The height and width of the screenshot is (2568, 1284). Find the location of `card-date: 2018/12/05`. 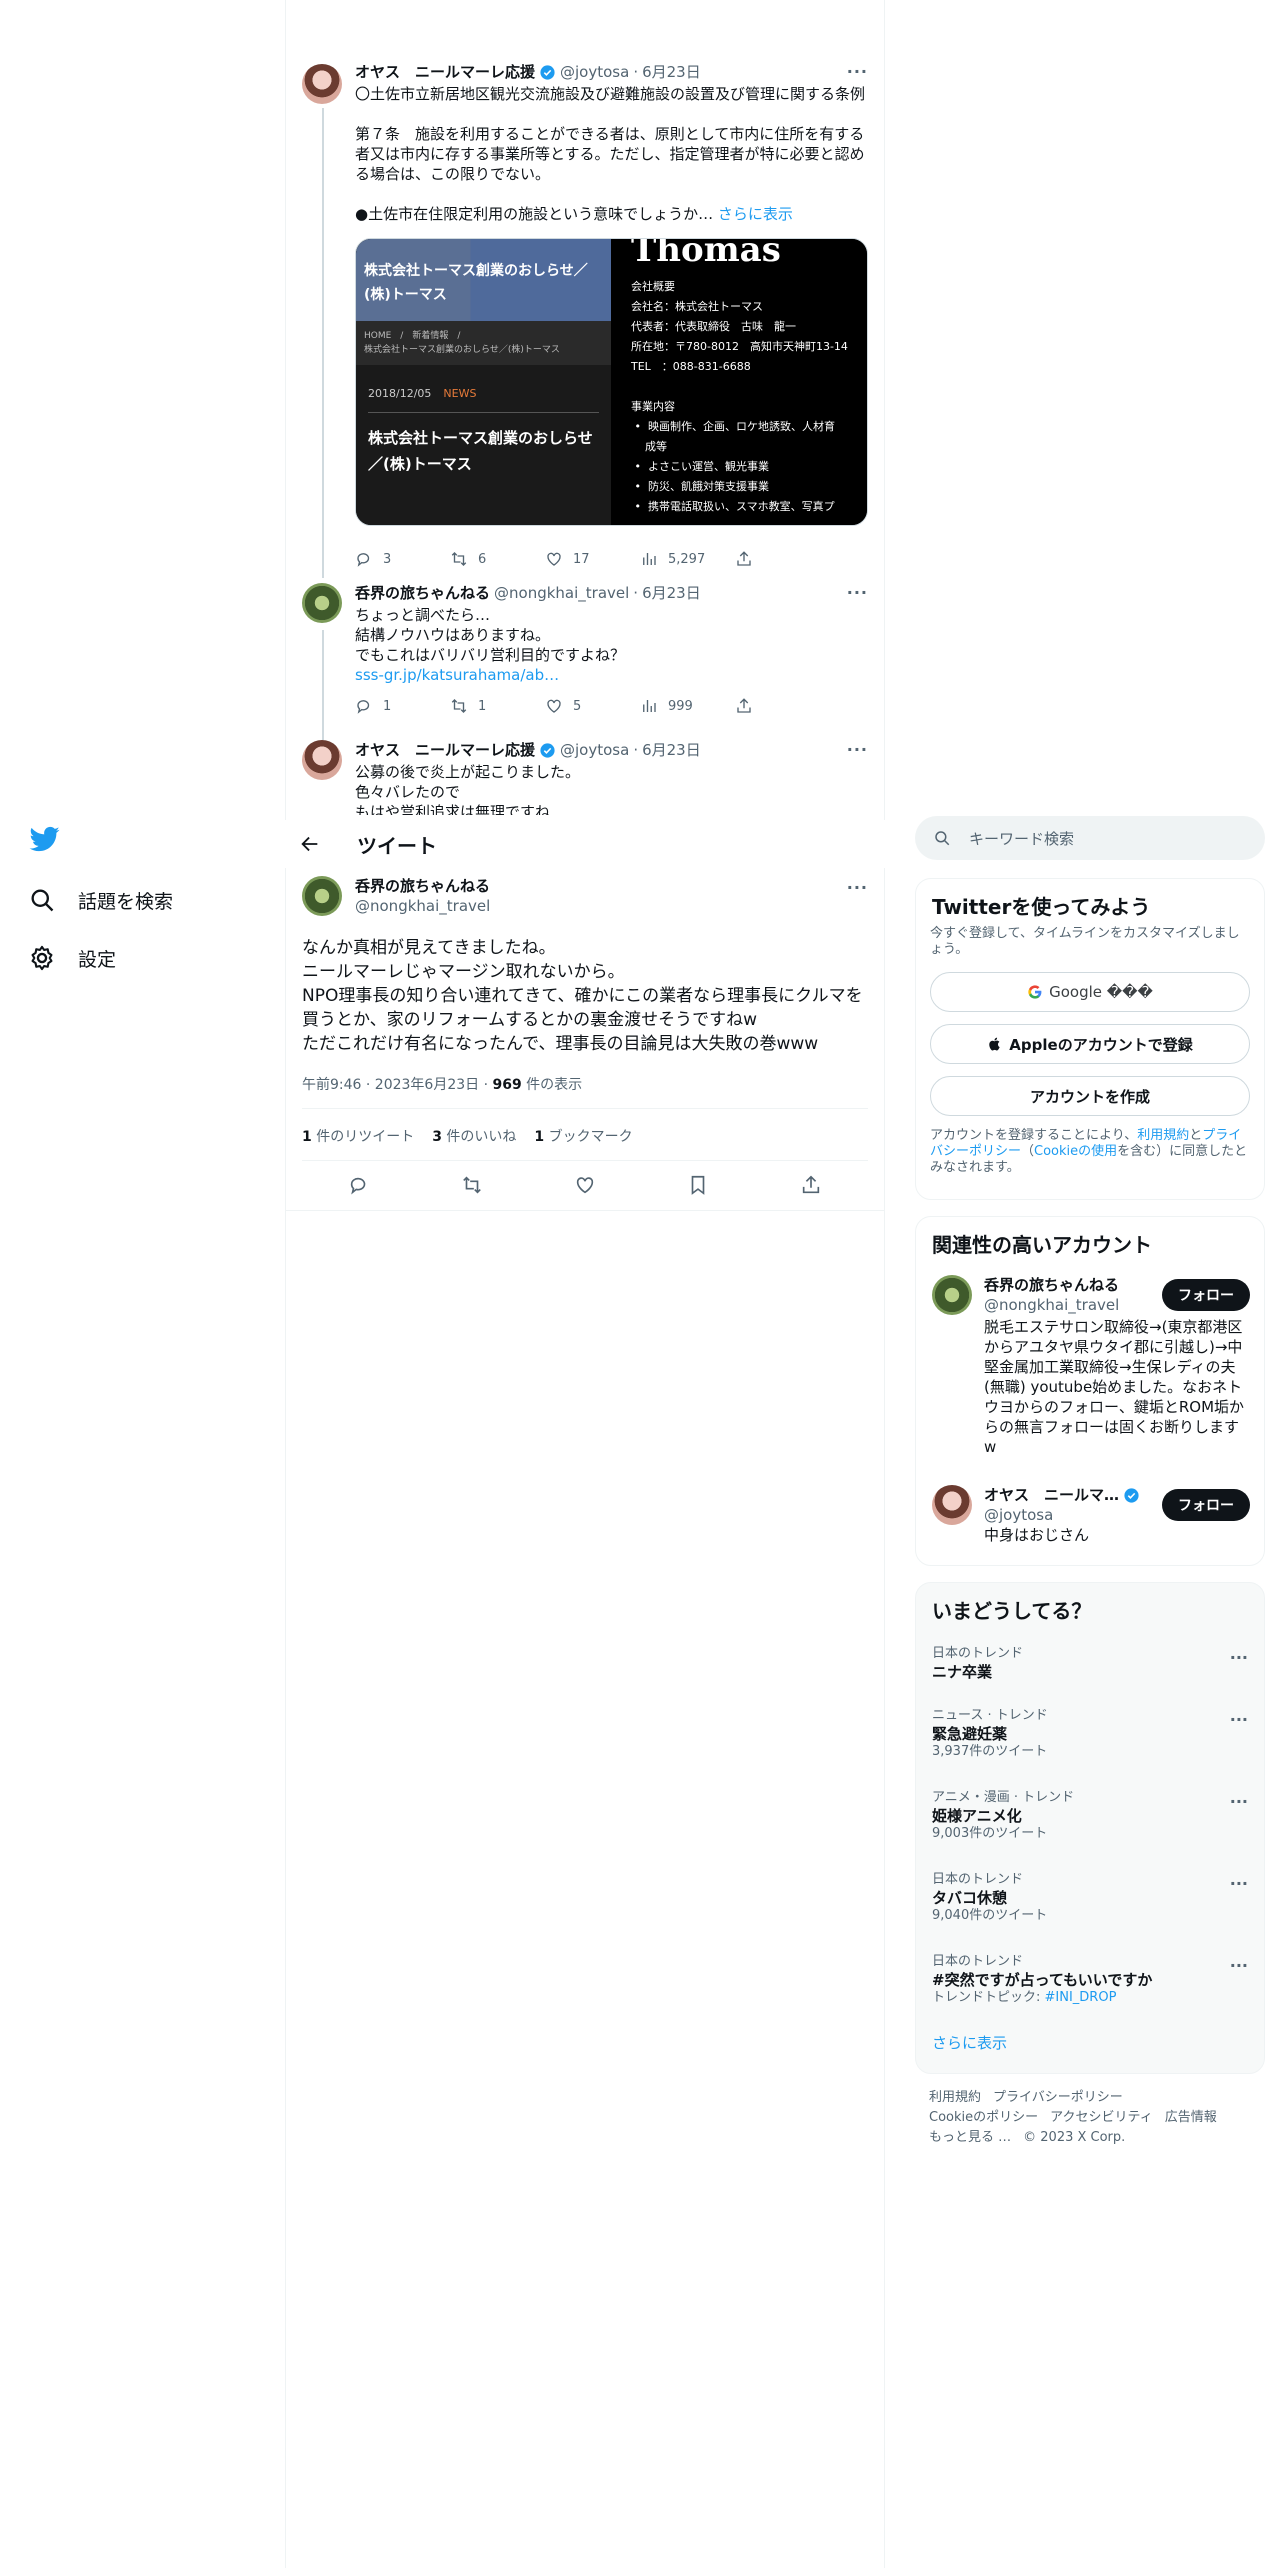

card-date: 2018/12/05 is located at coordinates (400, 393).